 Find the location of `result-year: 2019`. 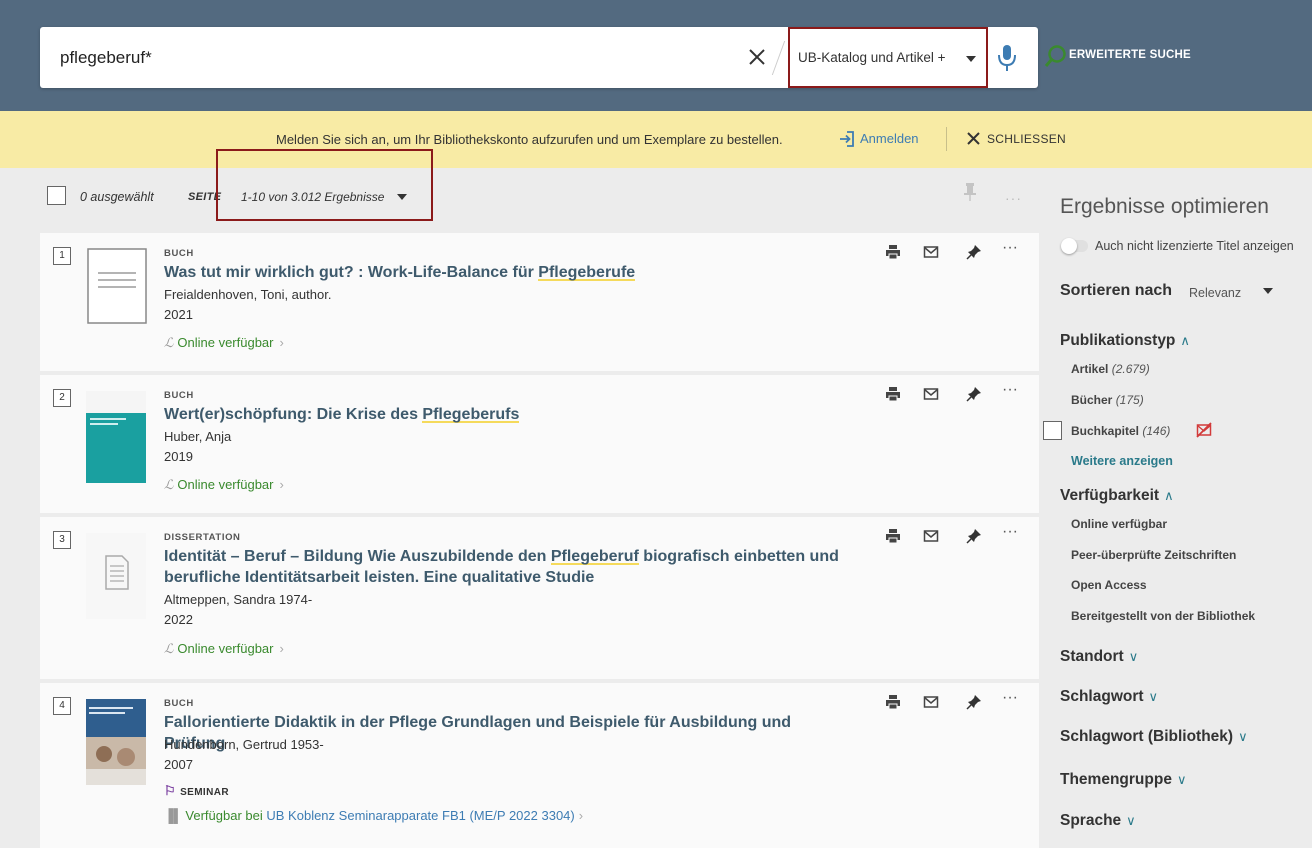

result-year: 2019 is located at coordinates (178, 456).